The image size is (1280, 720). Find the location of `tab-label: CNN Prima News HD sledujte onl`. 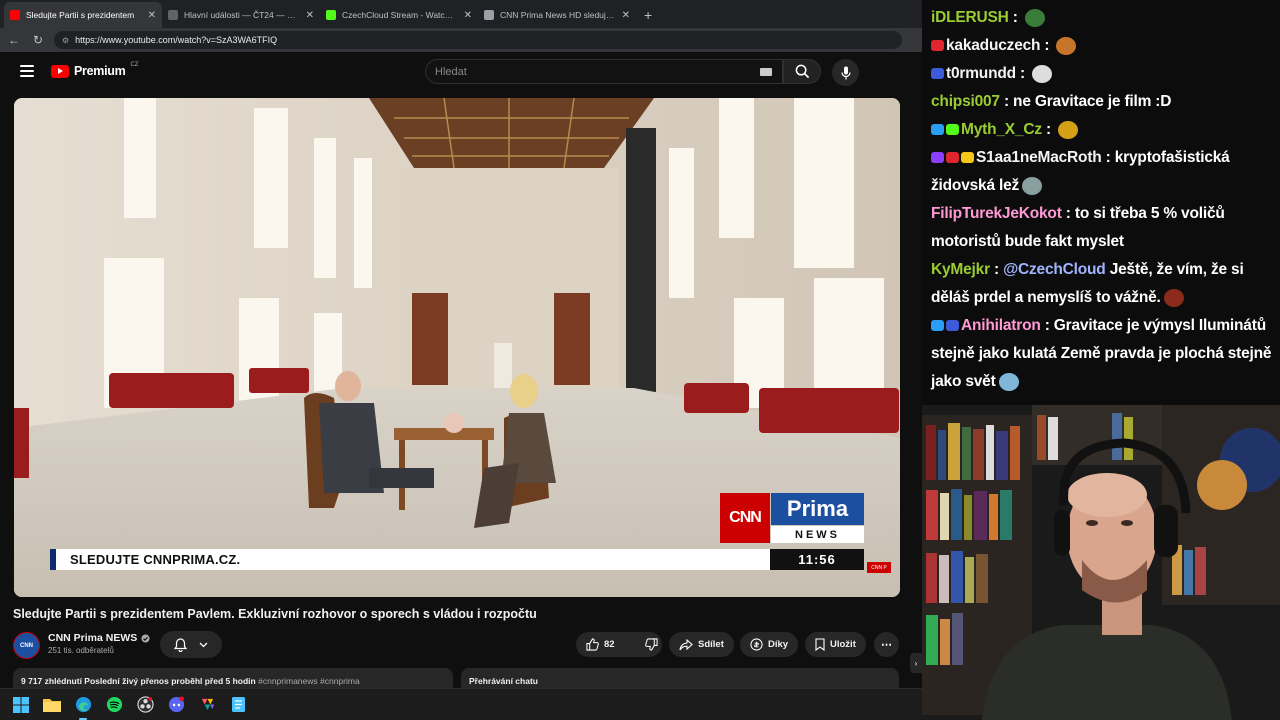

tab-label: CNN Prima News HD sledujte onl is located at coordinates (558, 15).